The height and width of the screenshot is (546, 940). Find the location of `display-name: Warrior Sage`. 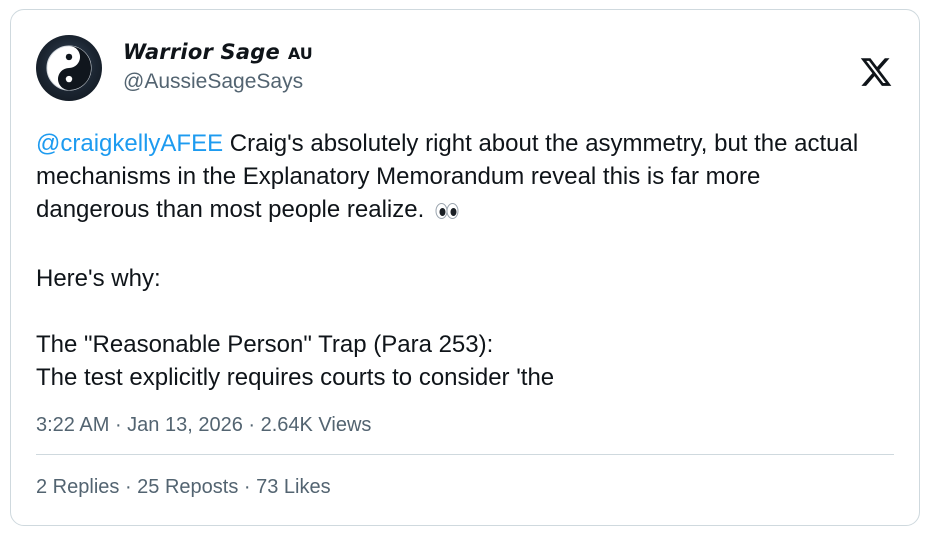

display-name: Warrior Sage is located at coordinates (201, 52).